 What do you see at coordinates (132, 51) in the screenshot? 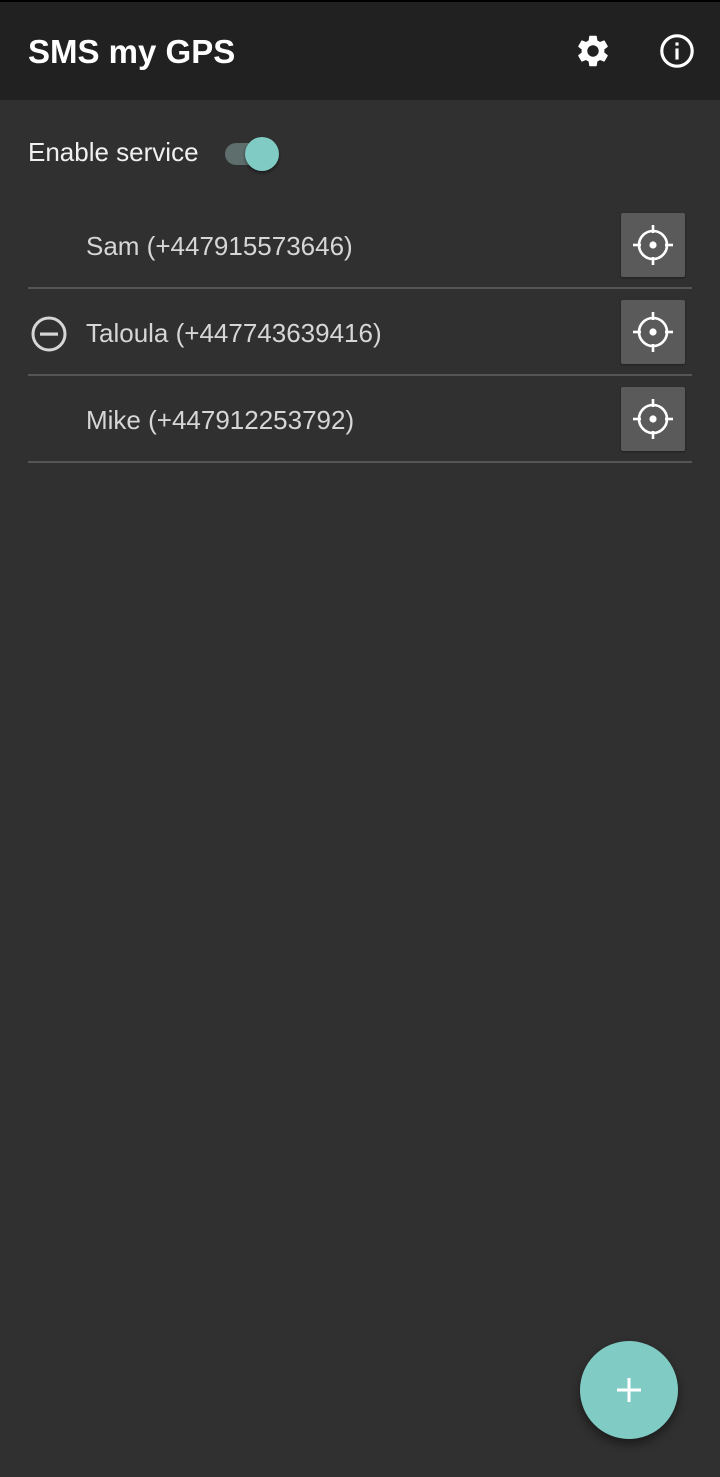
I see `app-title: SMS my GPS` at bounding box center [132, 51].